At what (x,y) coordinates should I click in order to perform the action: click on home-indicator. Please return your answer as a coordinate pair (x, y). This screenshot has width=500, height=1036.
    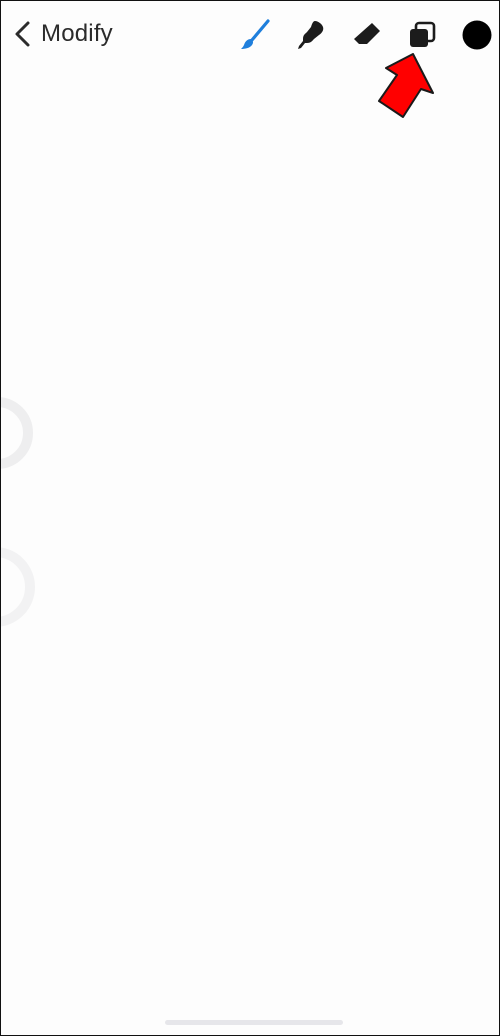
    Looking at the image, I should click on (254, 1022).